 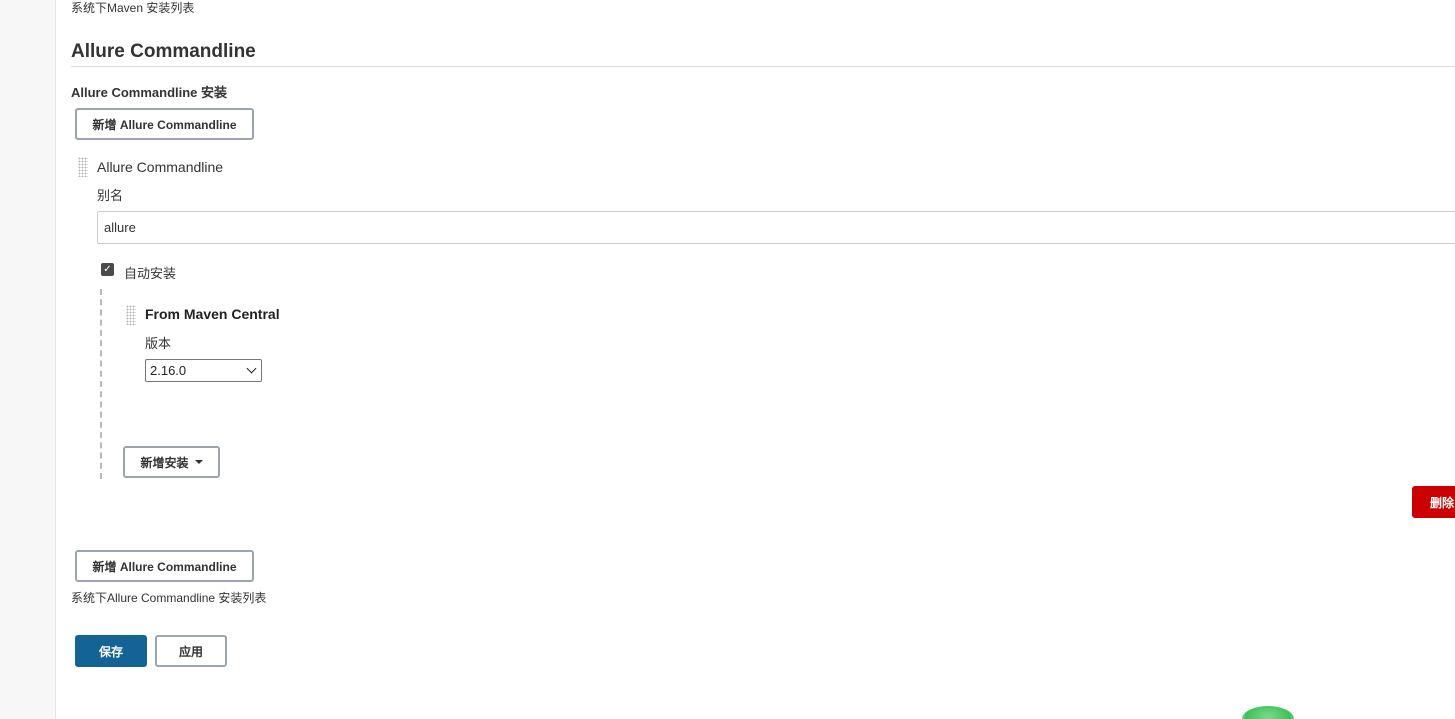 What do you see at coordinates (158, 343) in the screenshot?
I see `version-label: 版本` at bounding box center [158, 343].